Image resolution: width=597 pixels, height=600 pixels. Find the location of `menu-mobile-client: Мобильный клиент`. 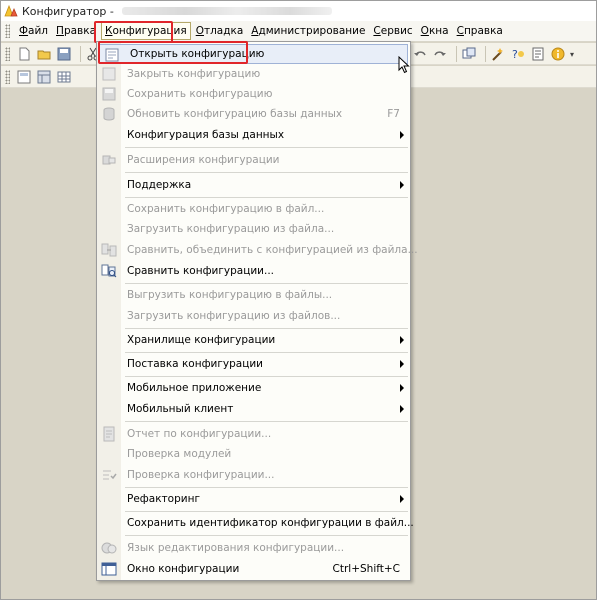

menu-mobile-client: Мобильный клиент is located at coordinates (253, 409).